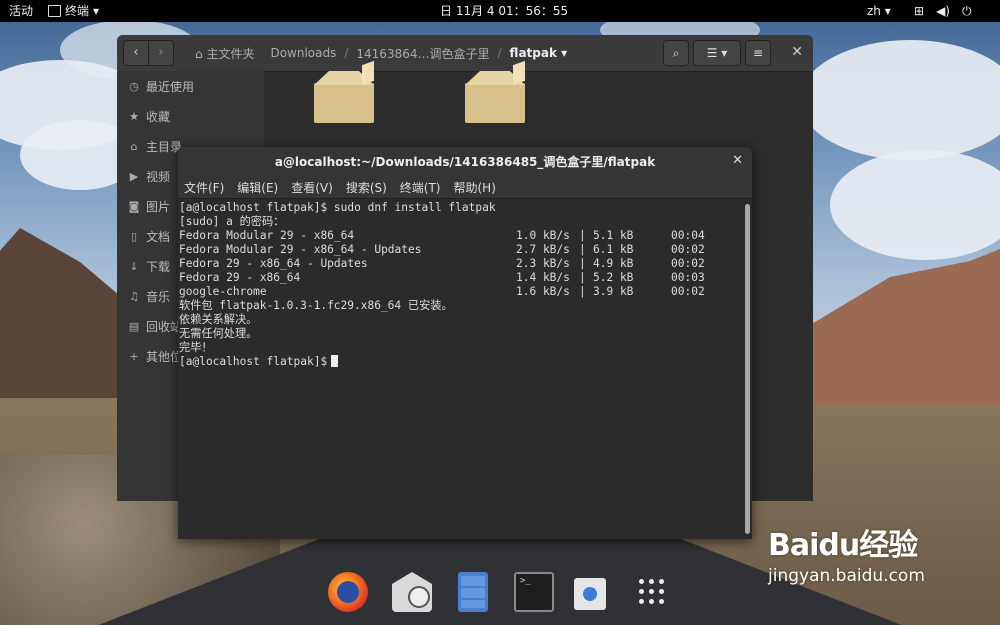 The image size is (1000, 625). What do you see at coordinates (316, 305) in the screenshot?
I see `terminal-line: 软件包 flatpak-1.0.3-1.fc29.x86_64 已安装。` at bounding box center [316, 305].